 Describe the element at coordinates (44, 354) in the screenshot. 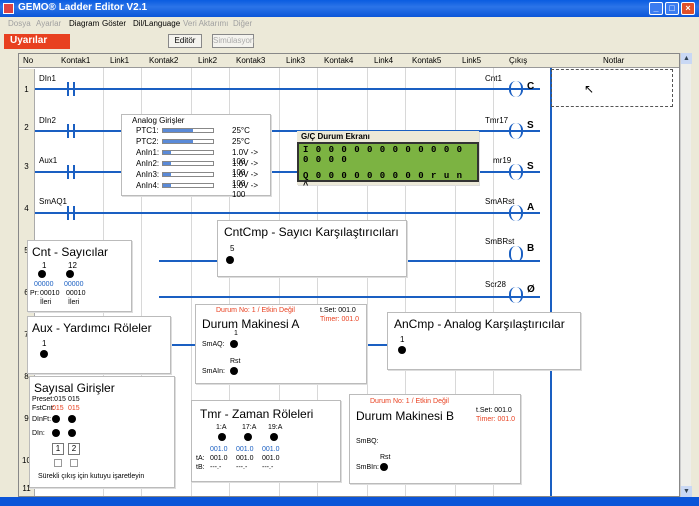

I see `aux-indicator` at that location.